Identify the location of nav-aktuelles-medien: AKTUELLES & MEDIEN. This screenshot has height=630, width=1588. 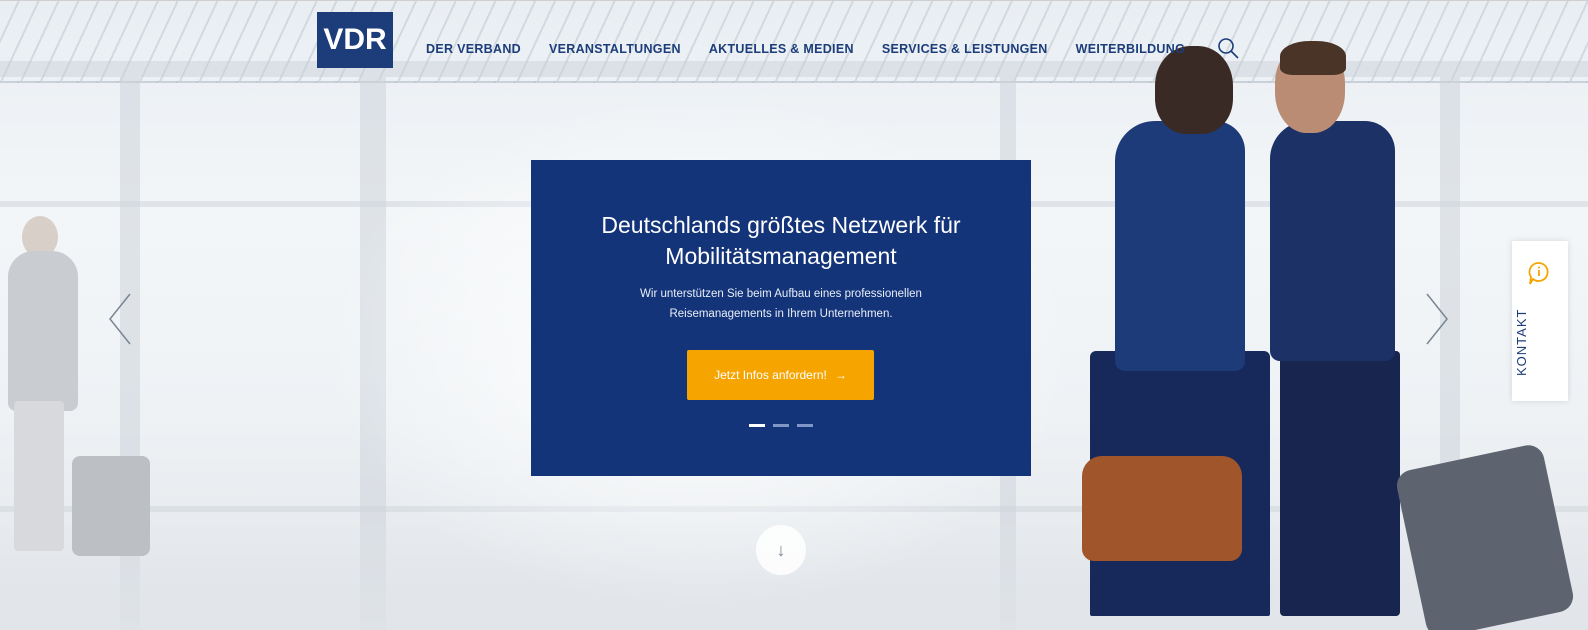
(781, 49).